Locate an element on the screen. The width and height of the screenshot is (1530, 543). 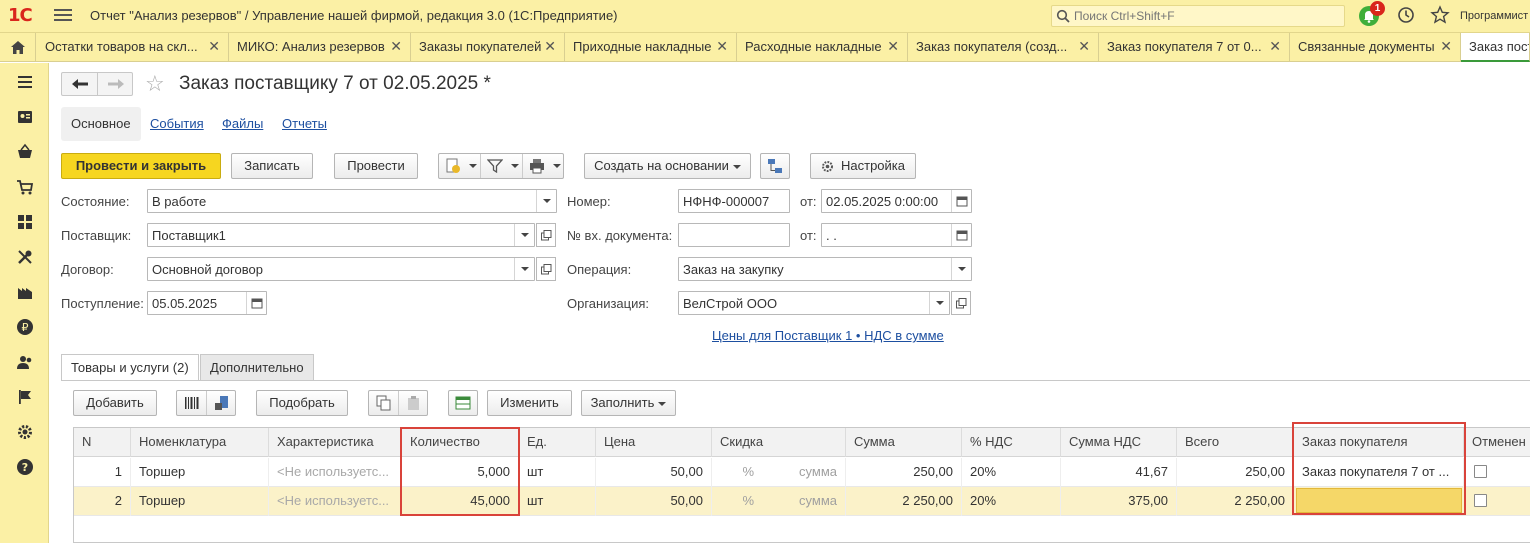
change-button: Изменить is located at coordinates (529, 403).